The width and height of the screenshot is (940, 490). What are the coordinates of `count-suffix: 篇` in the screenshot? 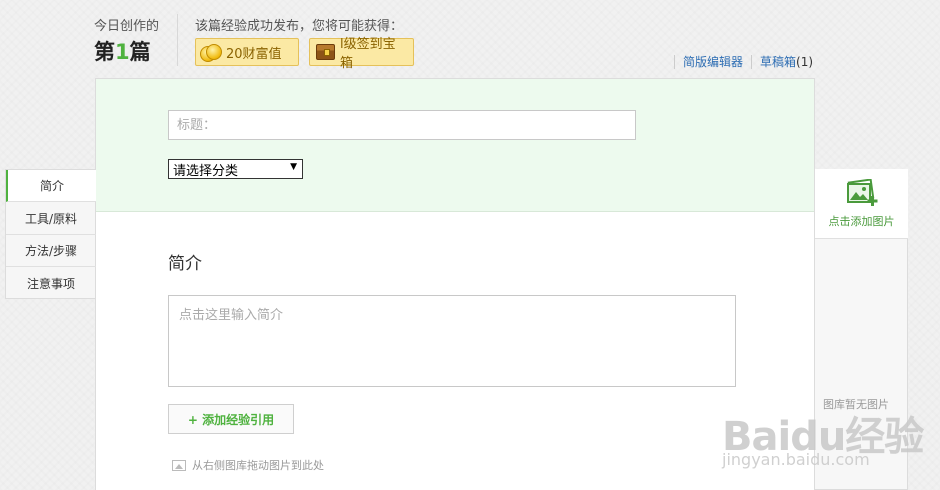 It's located at (140, 52).